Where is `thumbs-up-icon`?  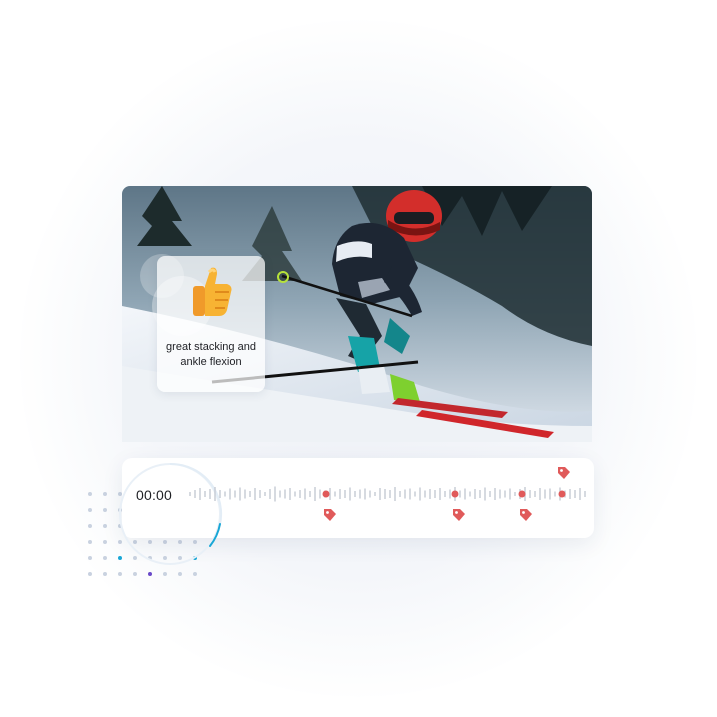 thumbs-up-icon is located at coordinates (212, 291).